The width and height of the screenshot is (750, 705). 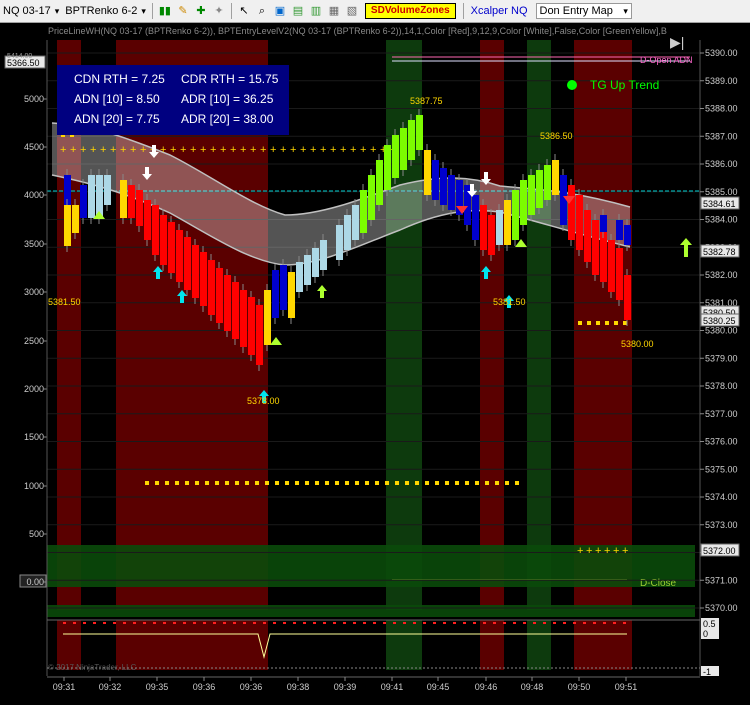 What do you see at coordinates (721, 386) in the screenshot?
I see `right-axis-label: 5378.00` at bounding box center [721, 386].